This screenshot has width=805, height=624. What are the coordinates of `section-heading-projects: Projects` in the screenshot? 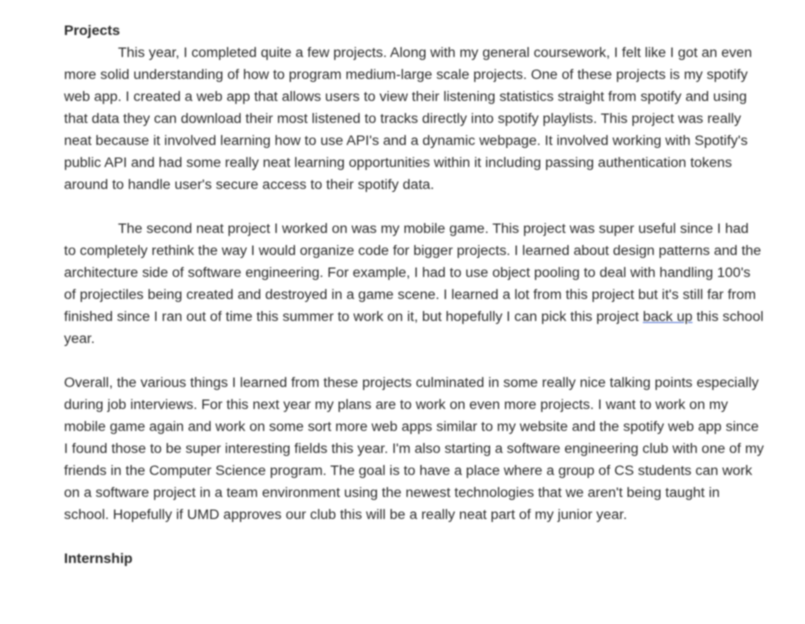 It's located at (92, 31).